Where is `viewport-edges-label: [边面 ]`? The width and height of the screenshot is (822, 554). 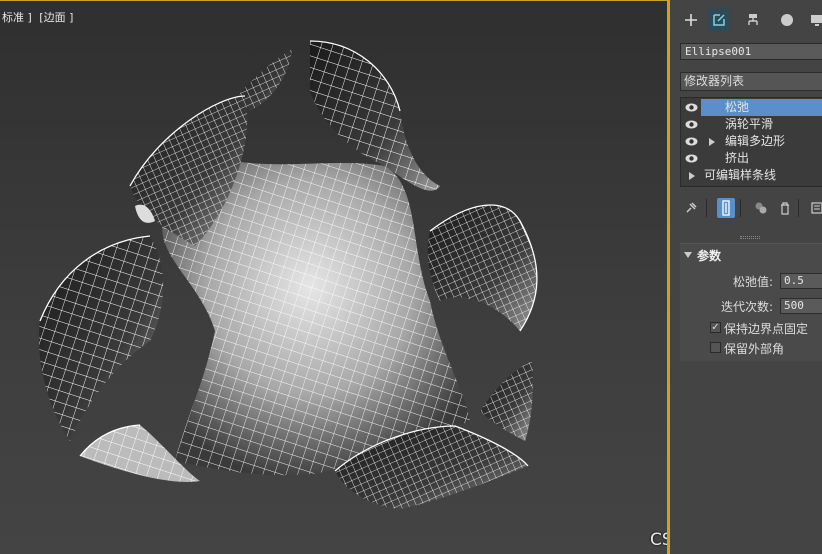
viewport-edges-label: [边面 ] is located at coordinates (56, 17).